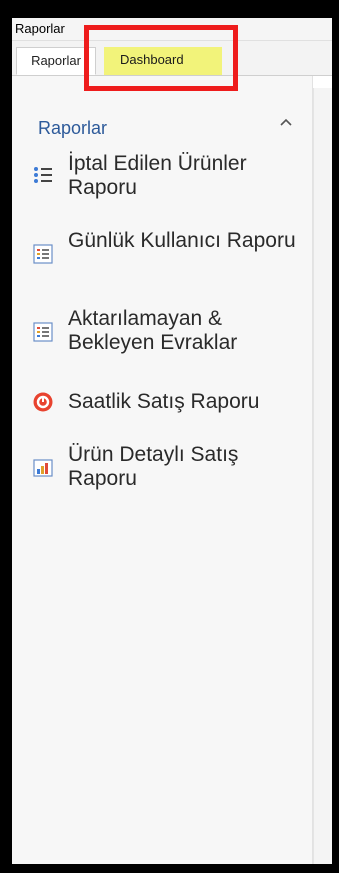  Describe the element at coordinates (161, 58) in the screenshot. I see `annotation-highlight-box` at that location.